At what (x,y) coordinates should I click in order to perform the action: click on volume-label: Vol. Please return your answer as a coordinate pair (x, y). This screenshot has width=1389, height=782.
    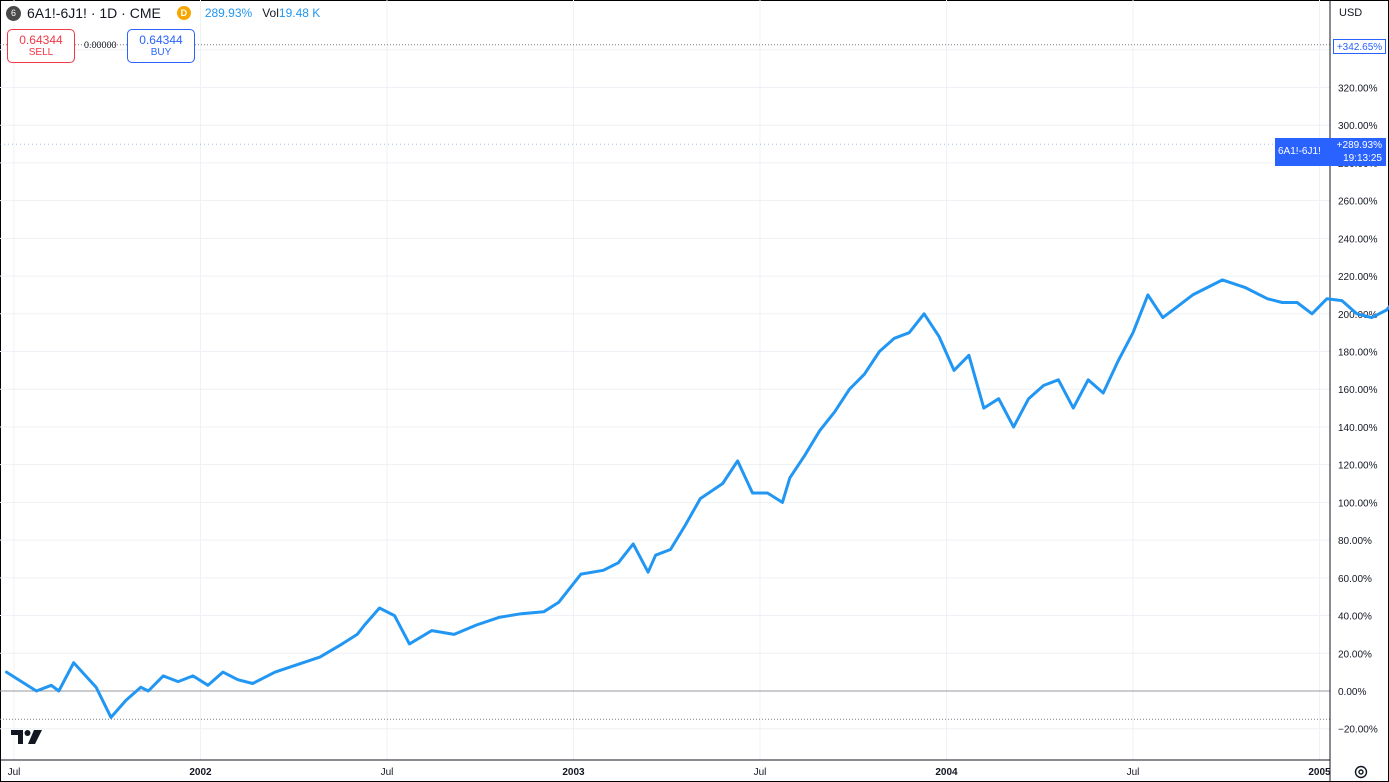
    Looking at the image, I should click on (270, 13).